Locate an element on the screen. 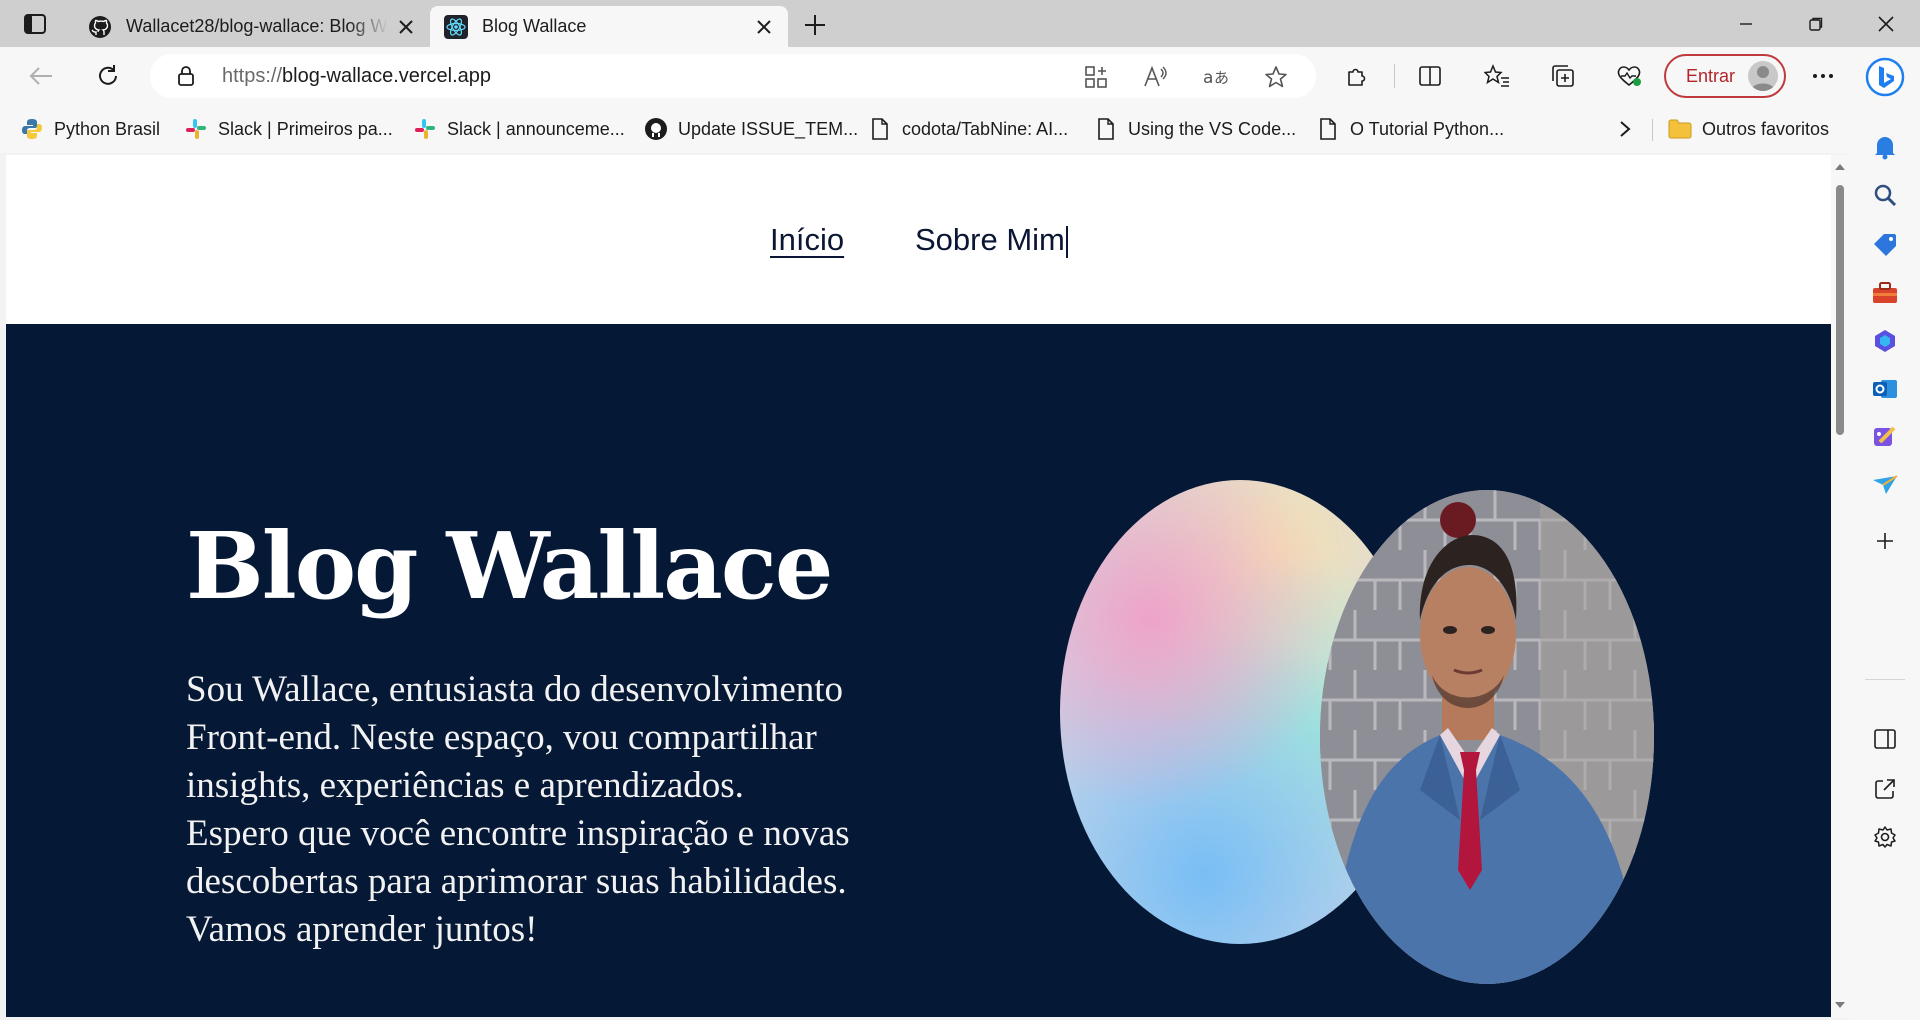  designer-icon is located at coordinates (1885, 436).